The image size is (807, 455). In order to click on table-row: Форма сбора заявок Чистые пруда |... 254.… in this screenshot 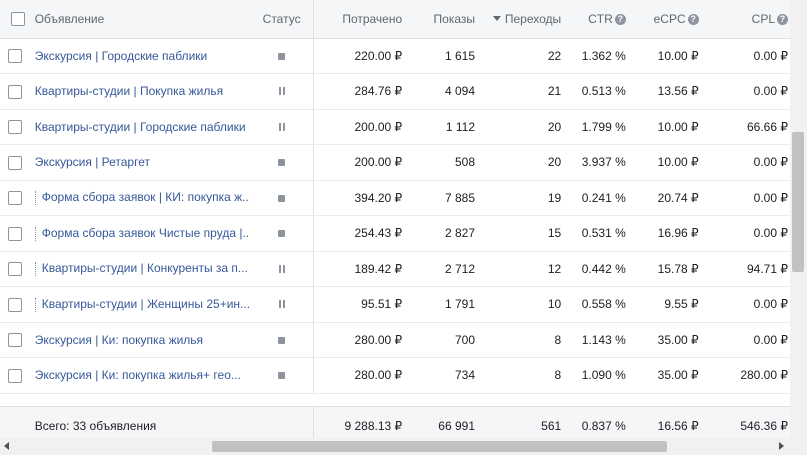, I will do `click(395, 233)`.